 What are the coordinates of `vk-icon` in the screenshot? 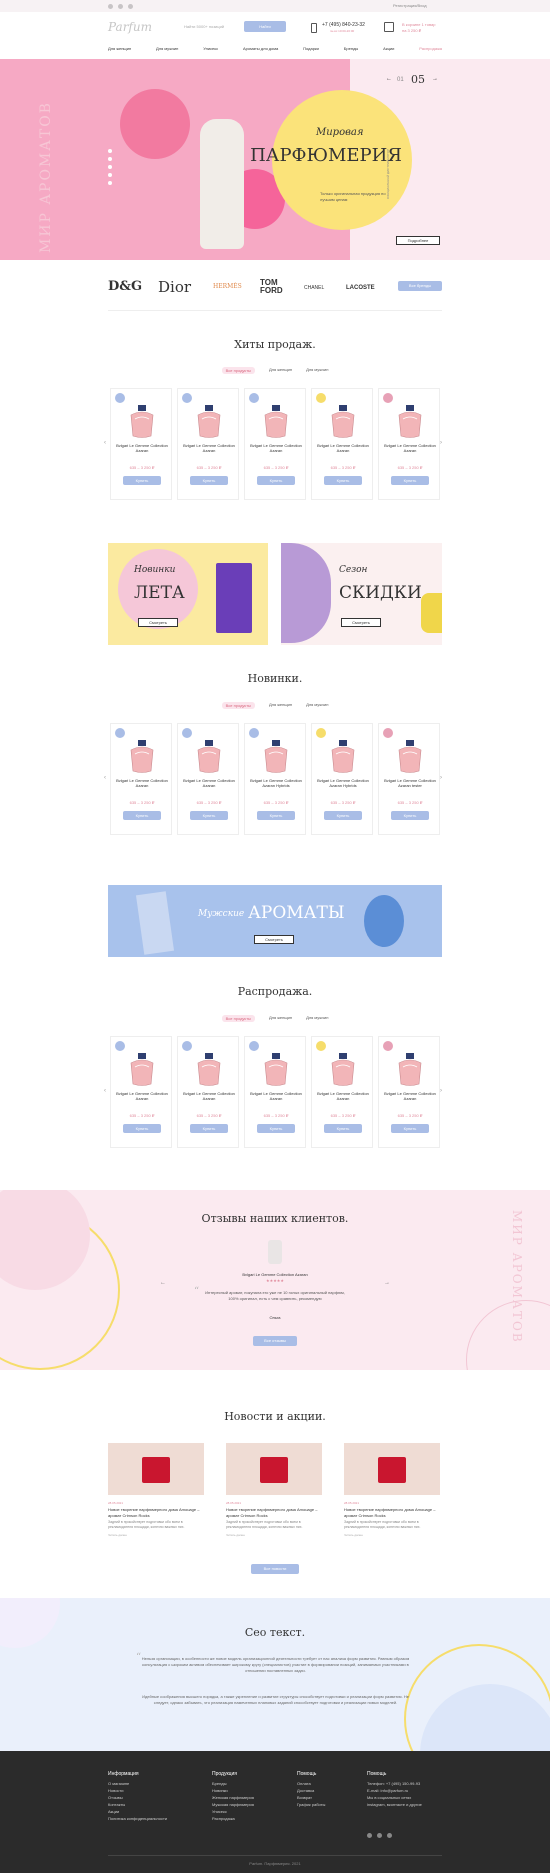 It's located at (369, 1835).